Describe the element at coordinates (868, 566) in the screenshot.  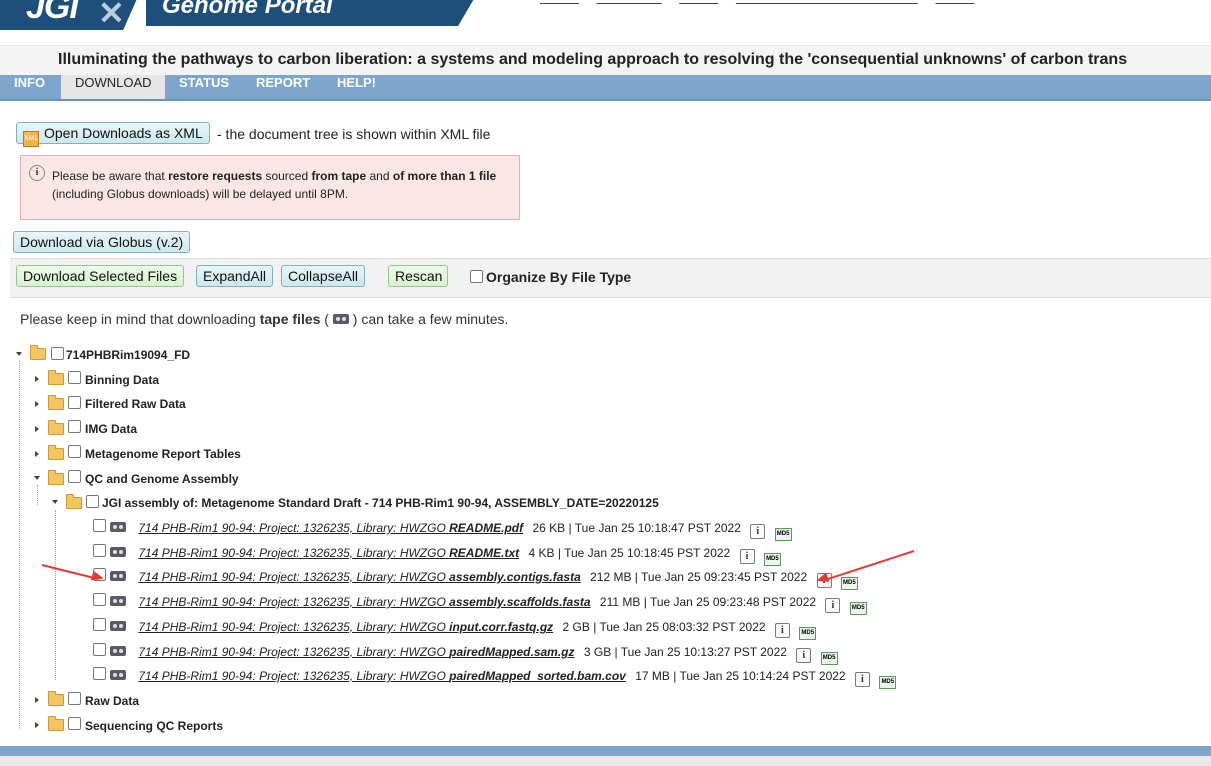
I see `annotation-arrow-right` at that location.